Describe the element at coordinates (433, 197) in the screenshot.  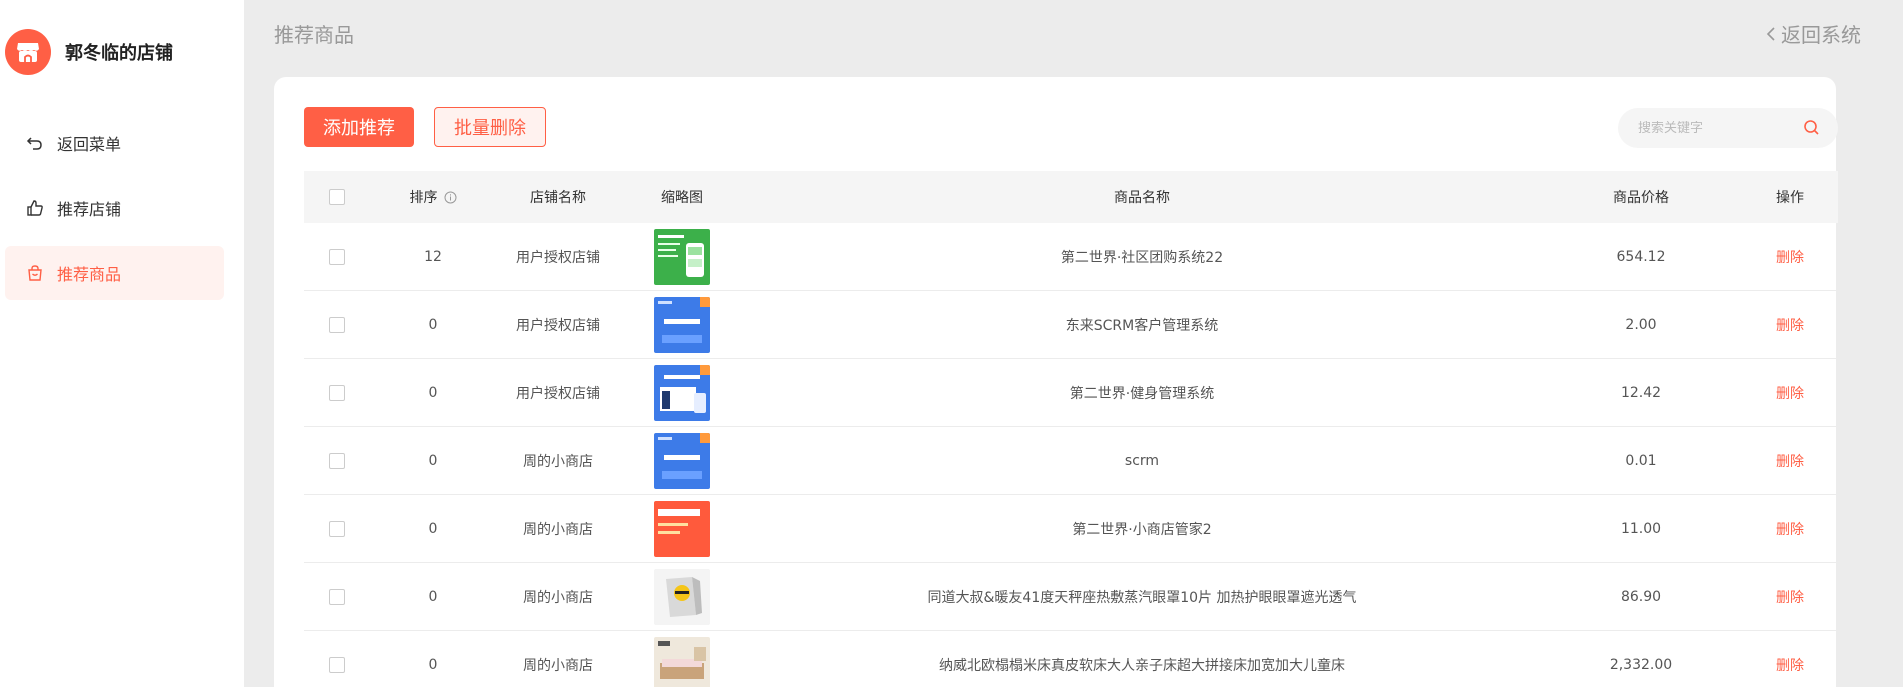
I see `col-sort: 排序` at that location.